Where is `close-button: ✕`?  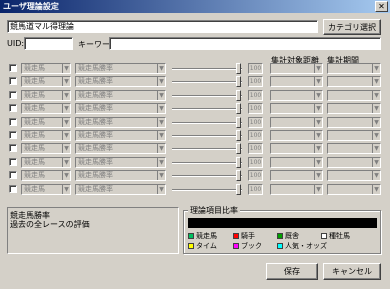
close-button: ✕ is located at coordinates (381, 6).